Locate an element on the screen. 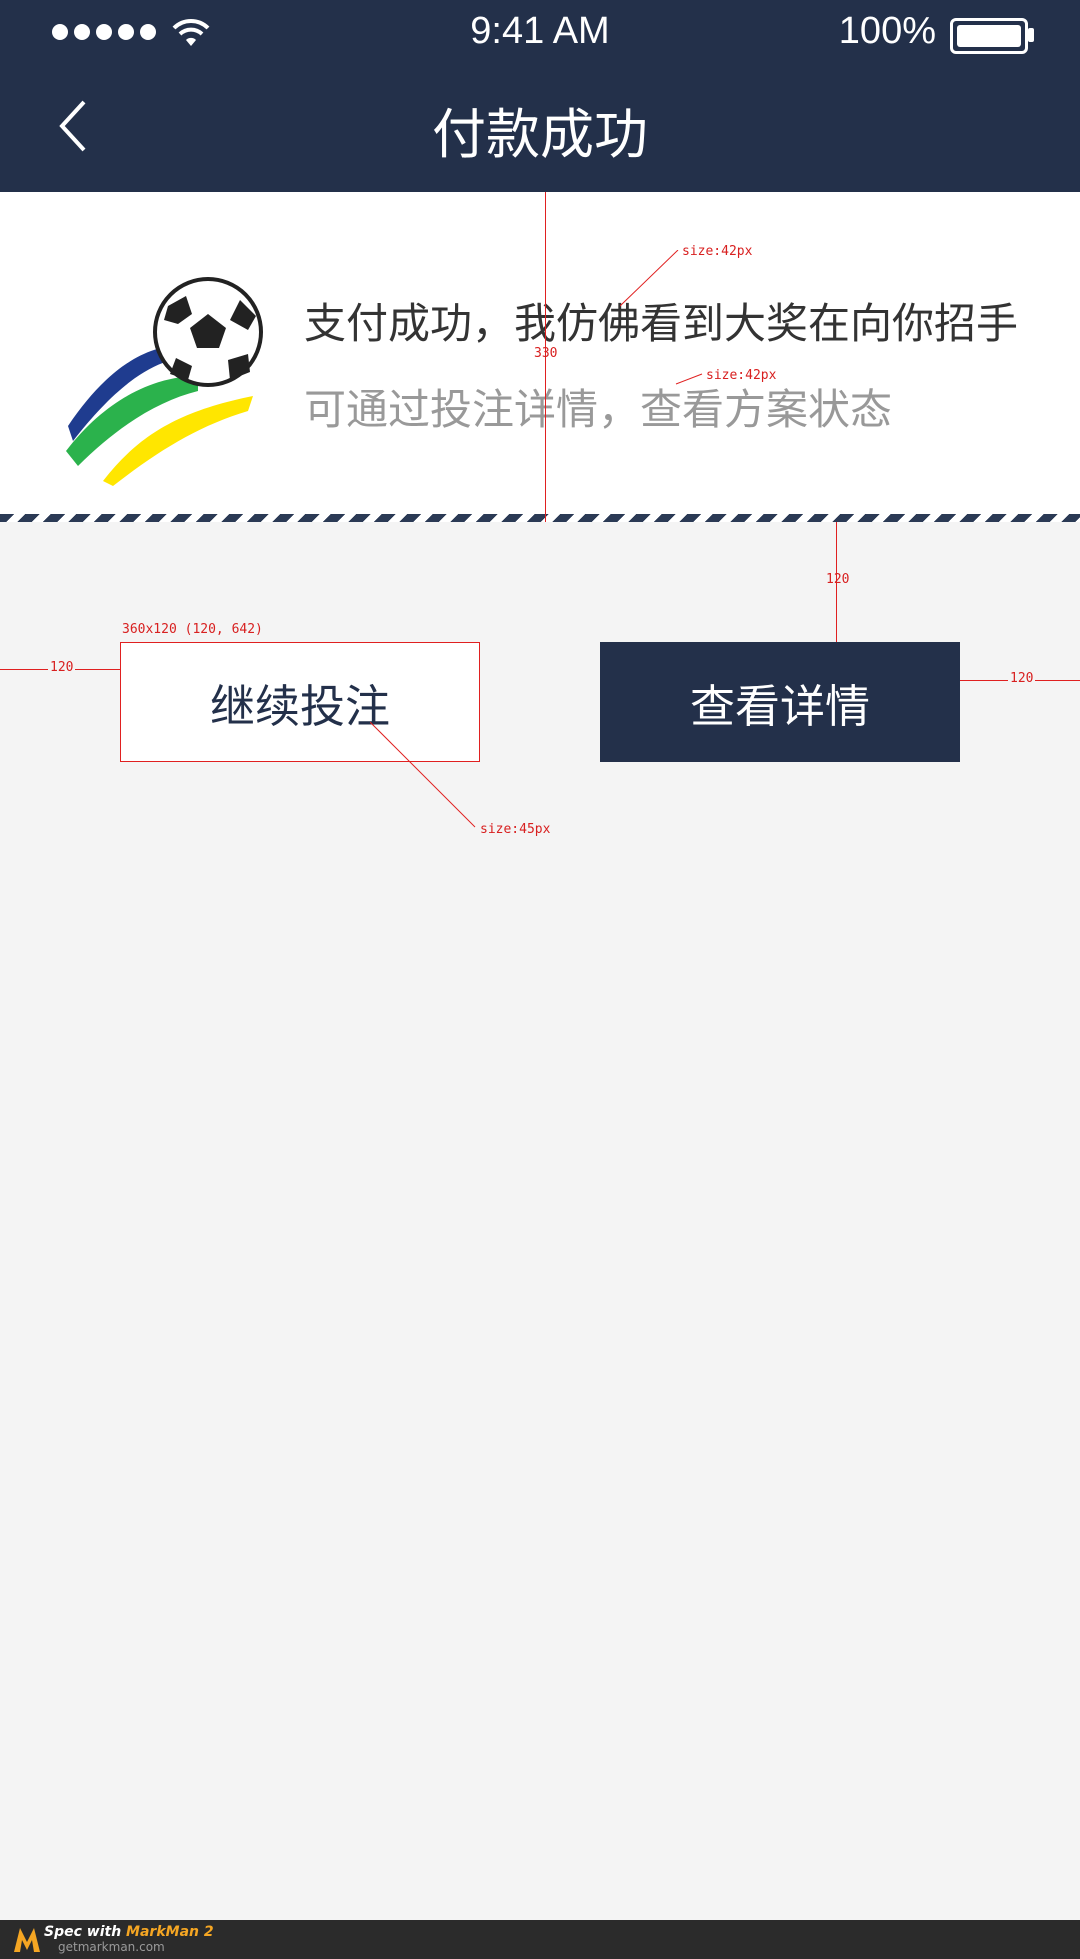 The width and height of the screenshot is (1080, 1959). measure-label-330: 330 is located at coordinates (546, 353).